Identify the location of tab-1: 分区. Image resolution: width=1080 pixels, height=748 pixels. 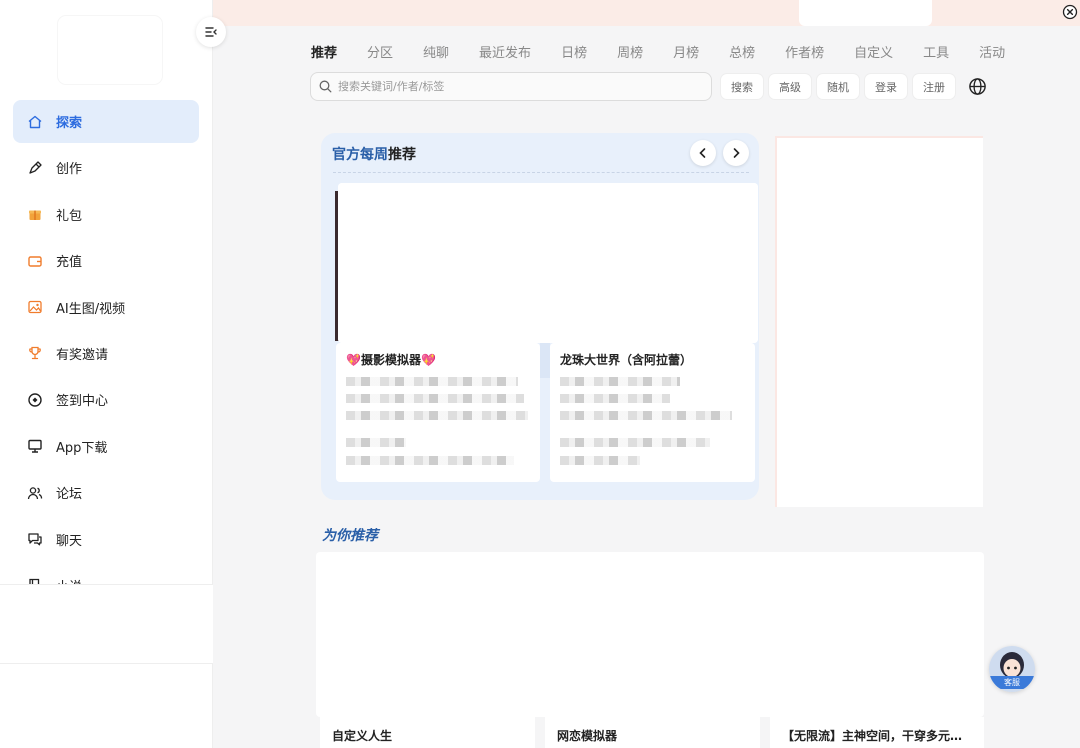
(380, 51).